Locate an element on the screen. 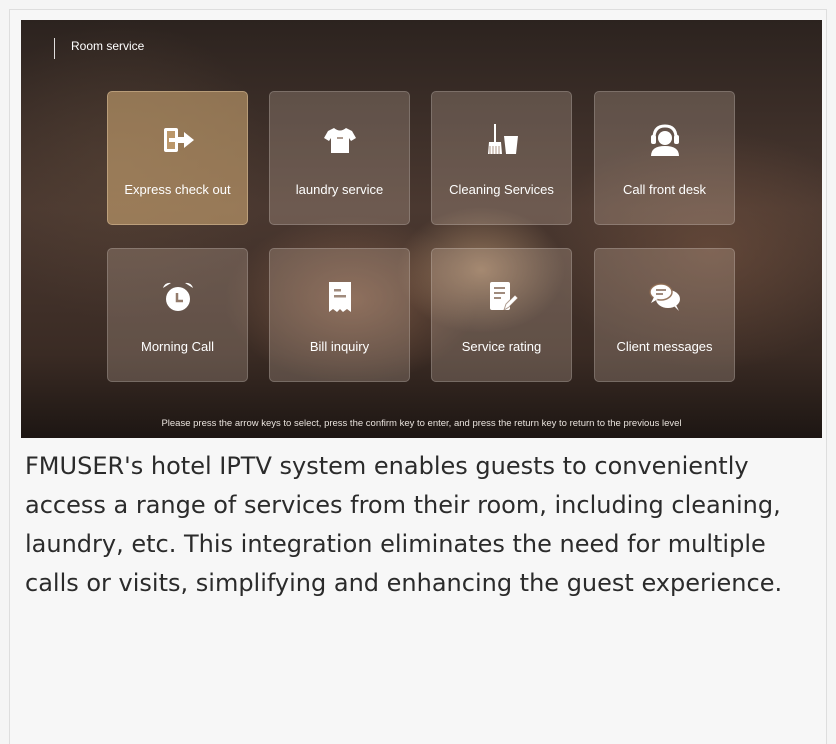  tile-label: Bill inquiry is located at coordinates (339, 346).